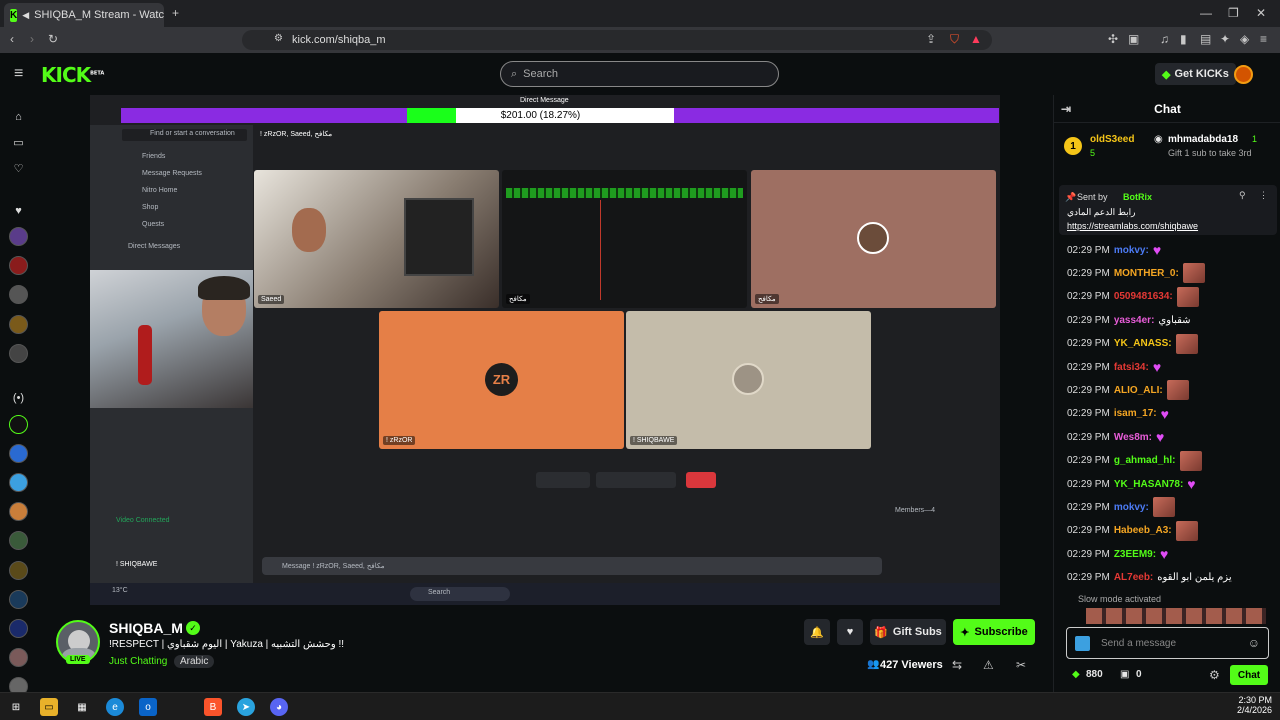 This screenshot has height=720, width=1280. What do you see at coordinates (1146, 273) in the screenshot?
I see `message-user: MONTHER_0:` at bounding box center [1146, 273].